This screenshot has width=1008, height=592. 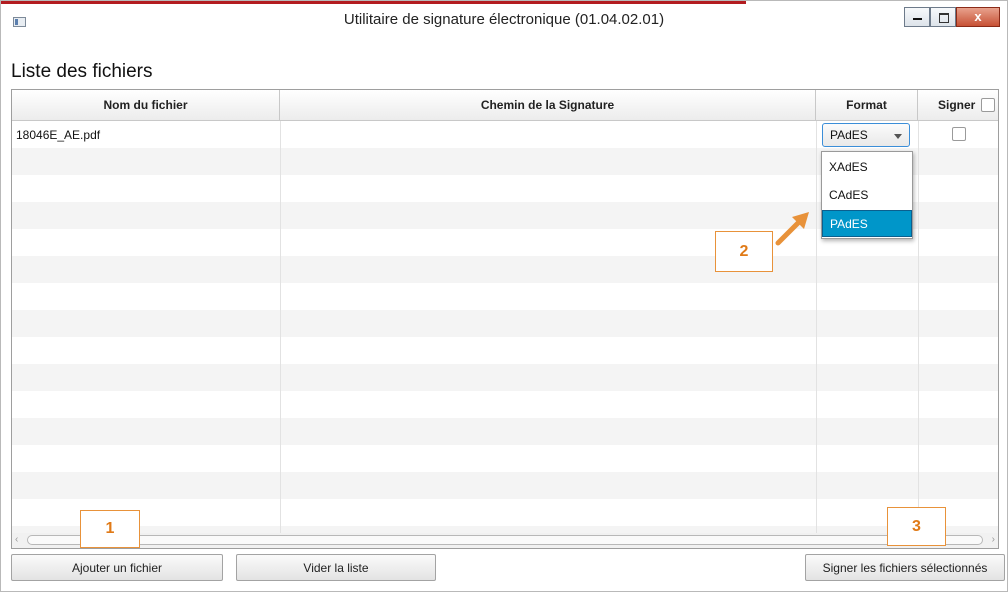 I want to click on callout-1: 1, so click(x=110, y=529).